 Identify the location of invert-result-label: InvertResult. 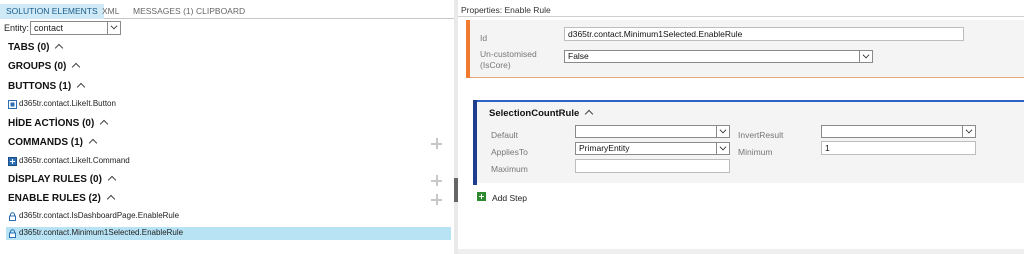
(761, 135).